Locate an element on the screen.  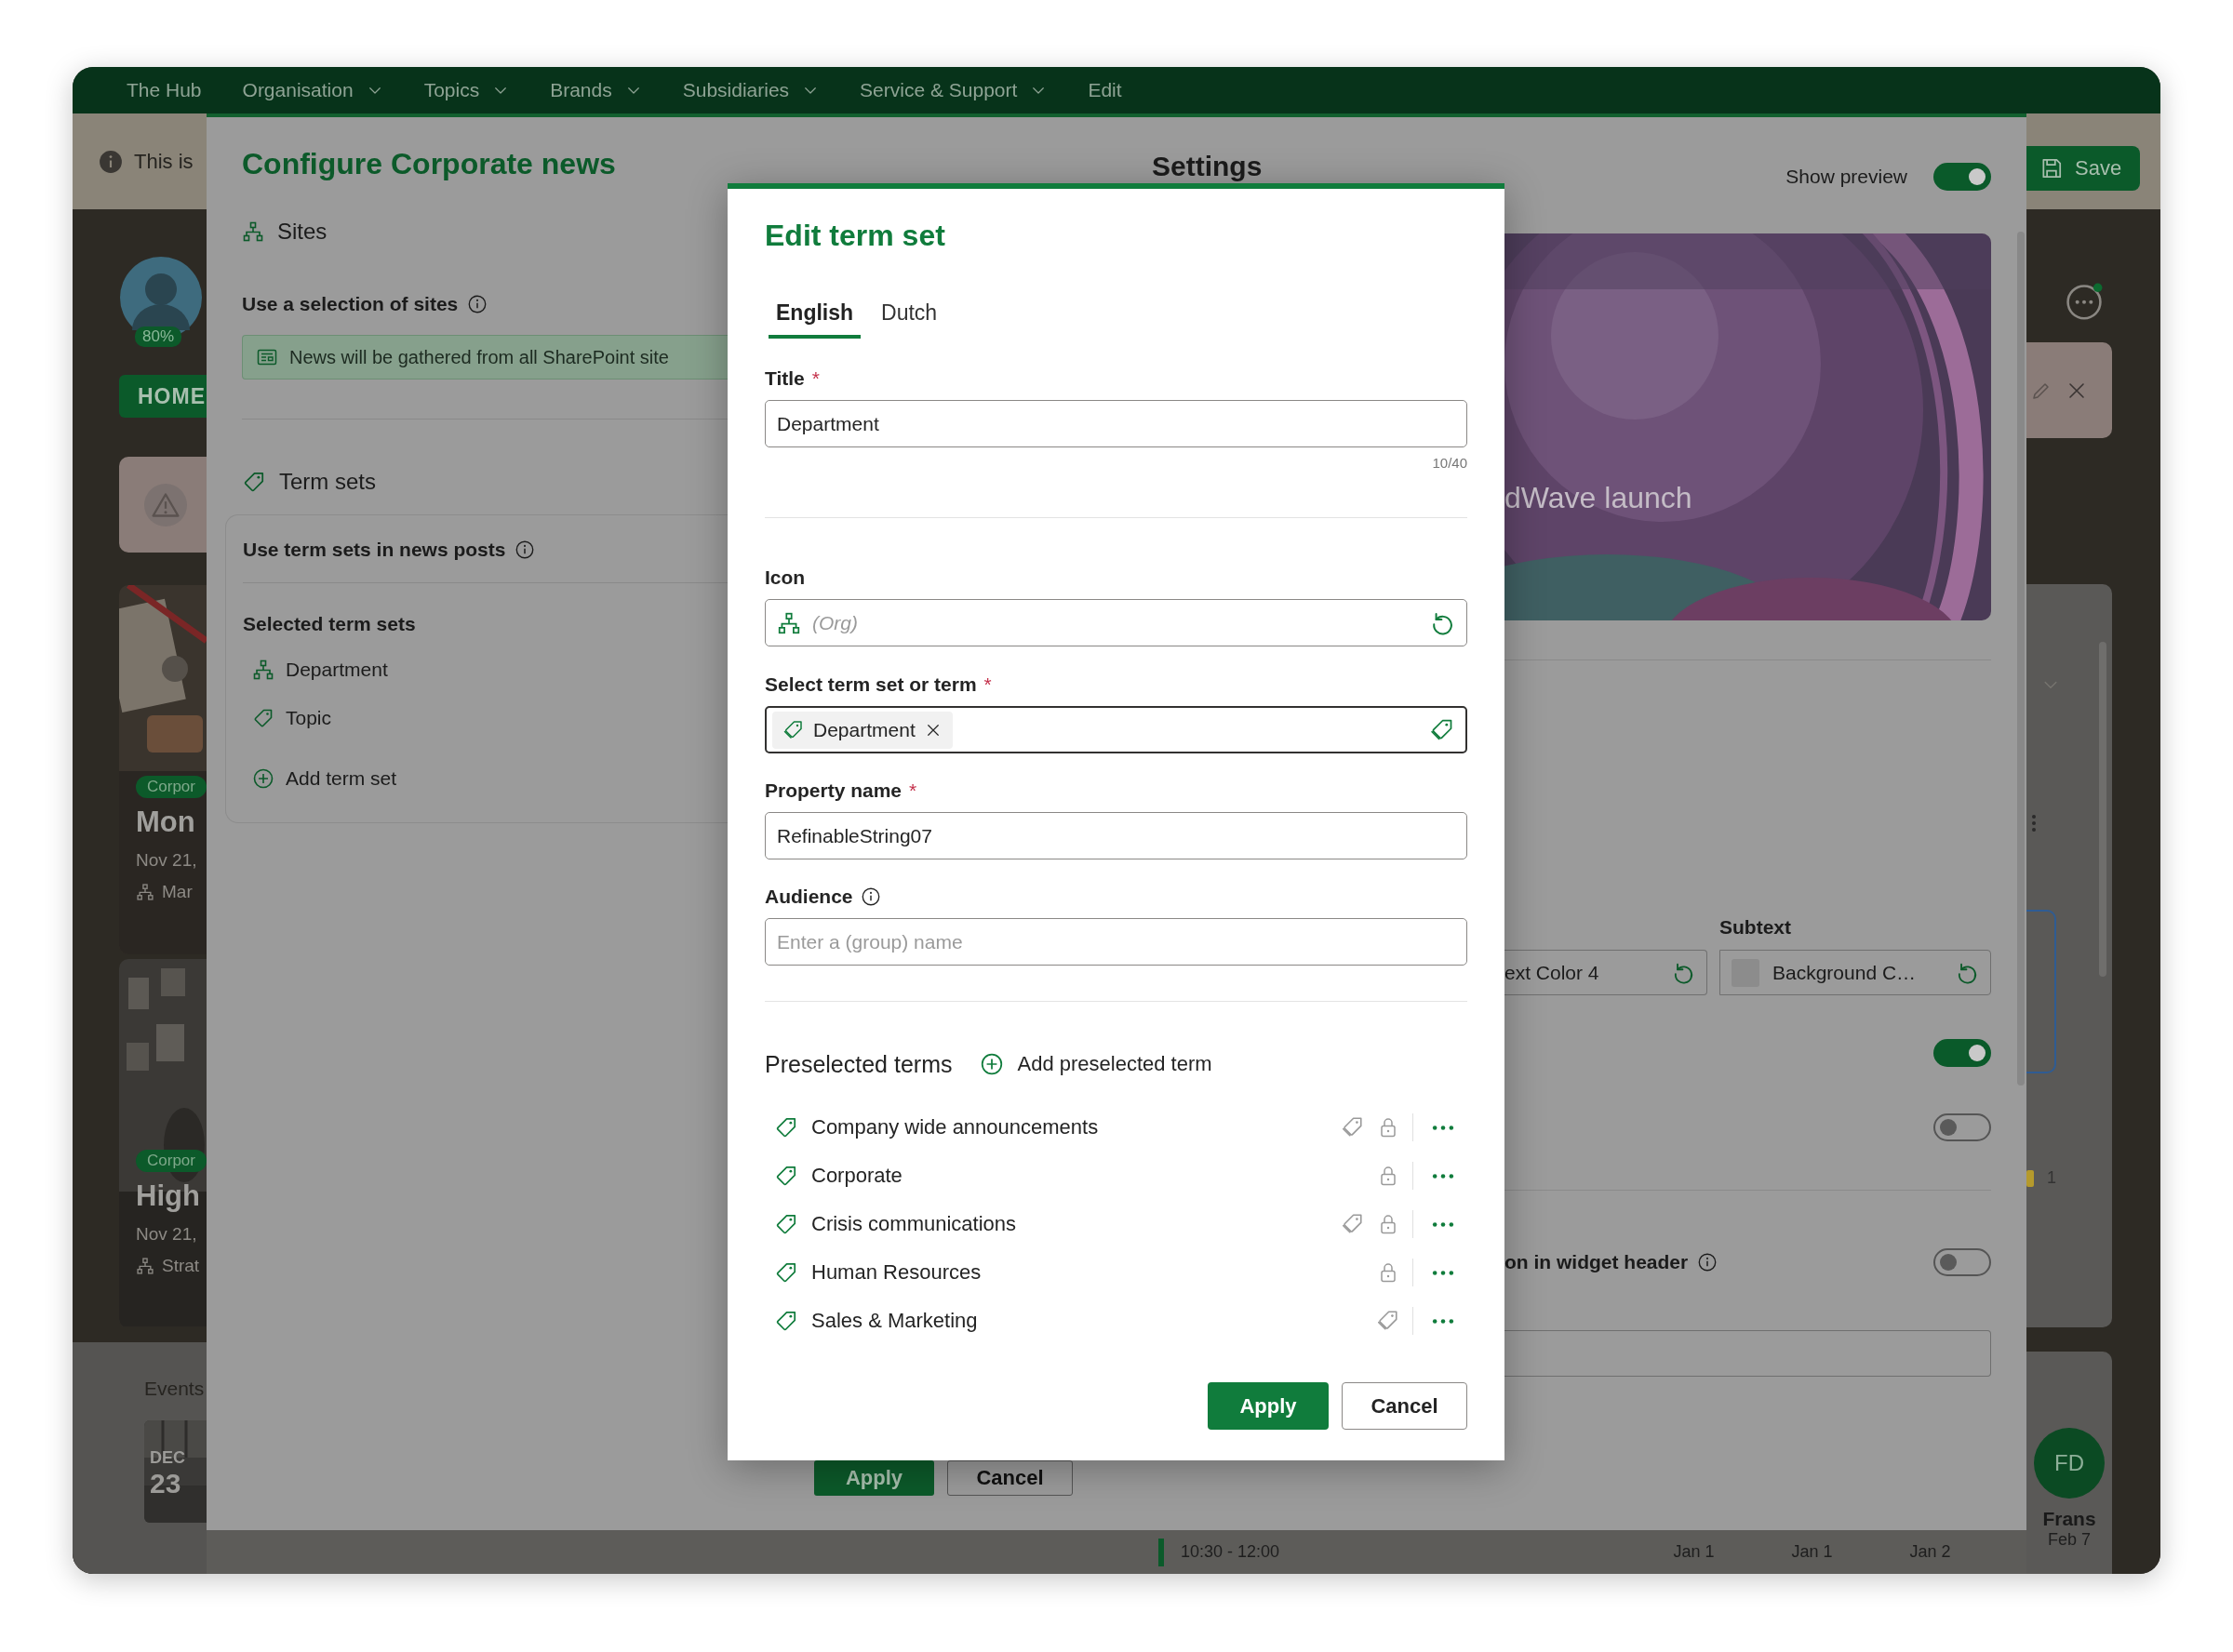
save-icon is located at coordinates (2051, 168).